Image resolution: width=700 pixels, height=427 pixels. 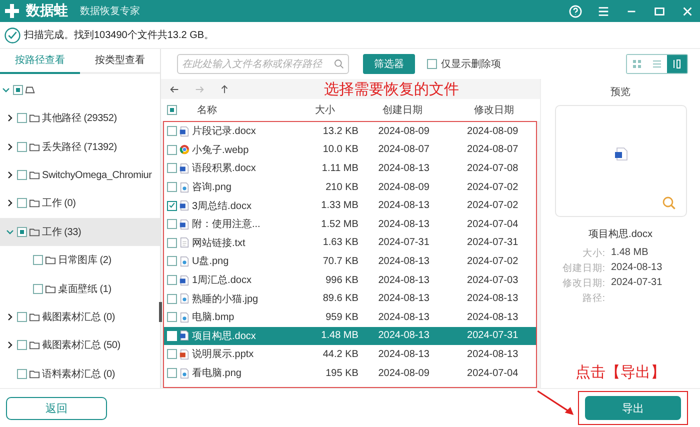 What do you see at coordinates (80, 374) in the screenshot?
I see `tree-item: 语料素材汇总 (0)` at bounding box center [80, 374].